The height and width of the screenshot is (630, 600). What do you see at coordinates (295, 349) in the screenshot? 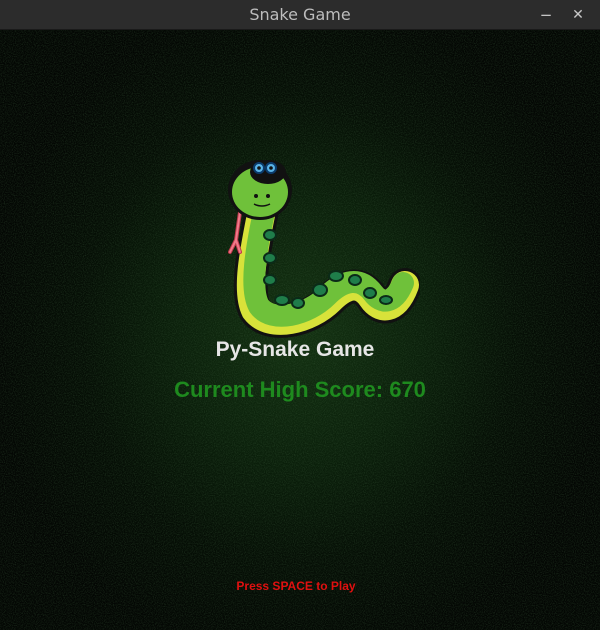
I see `game-title: Py-Snake Game` at bounding box center [295, 349].